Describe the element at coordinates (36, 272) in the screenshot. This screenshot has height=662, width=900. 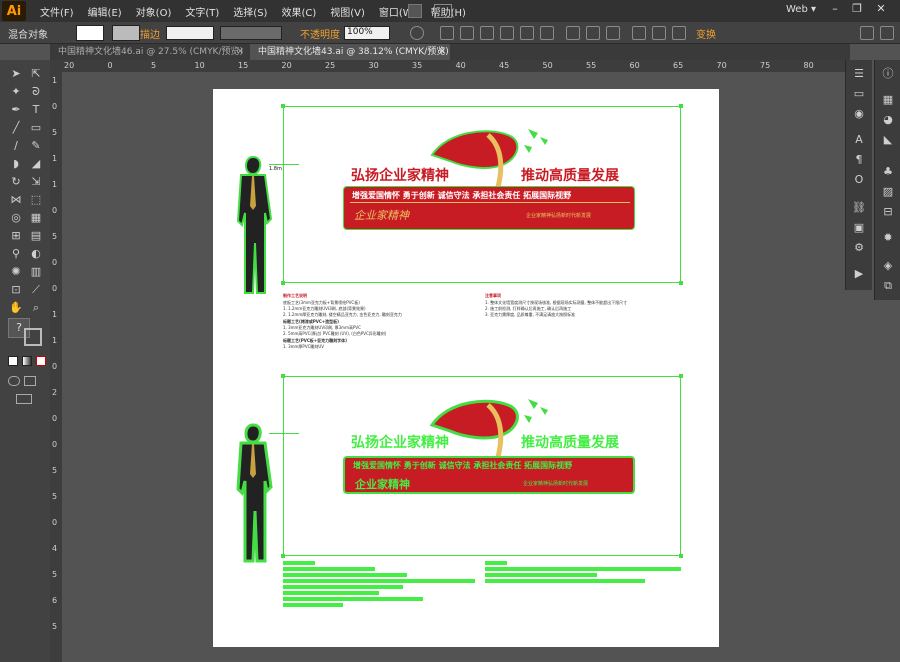
I see `column-graph-icon: ▥` at that location.